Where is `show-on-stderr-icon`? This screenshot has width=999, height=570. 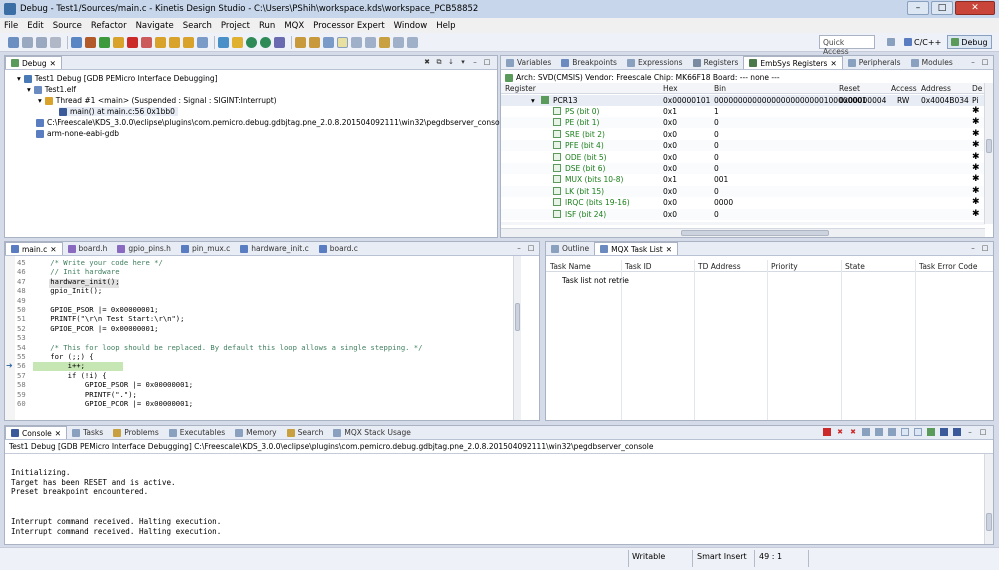 show-on-stderr-icon is located at coordinates (918, 432).